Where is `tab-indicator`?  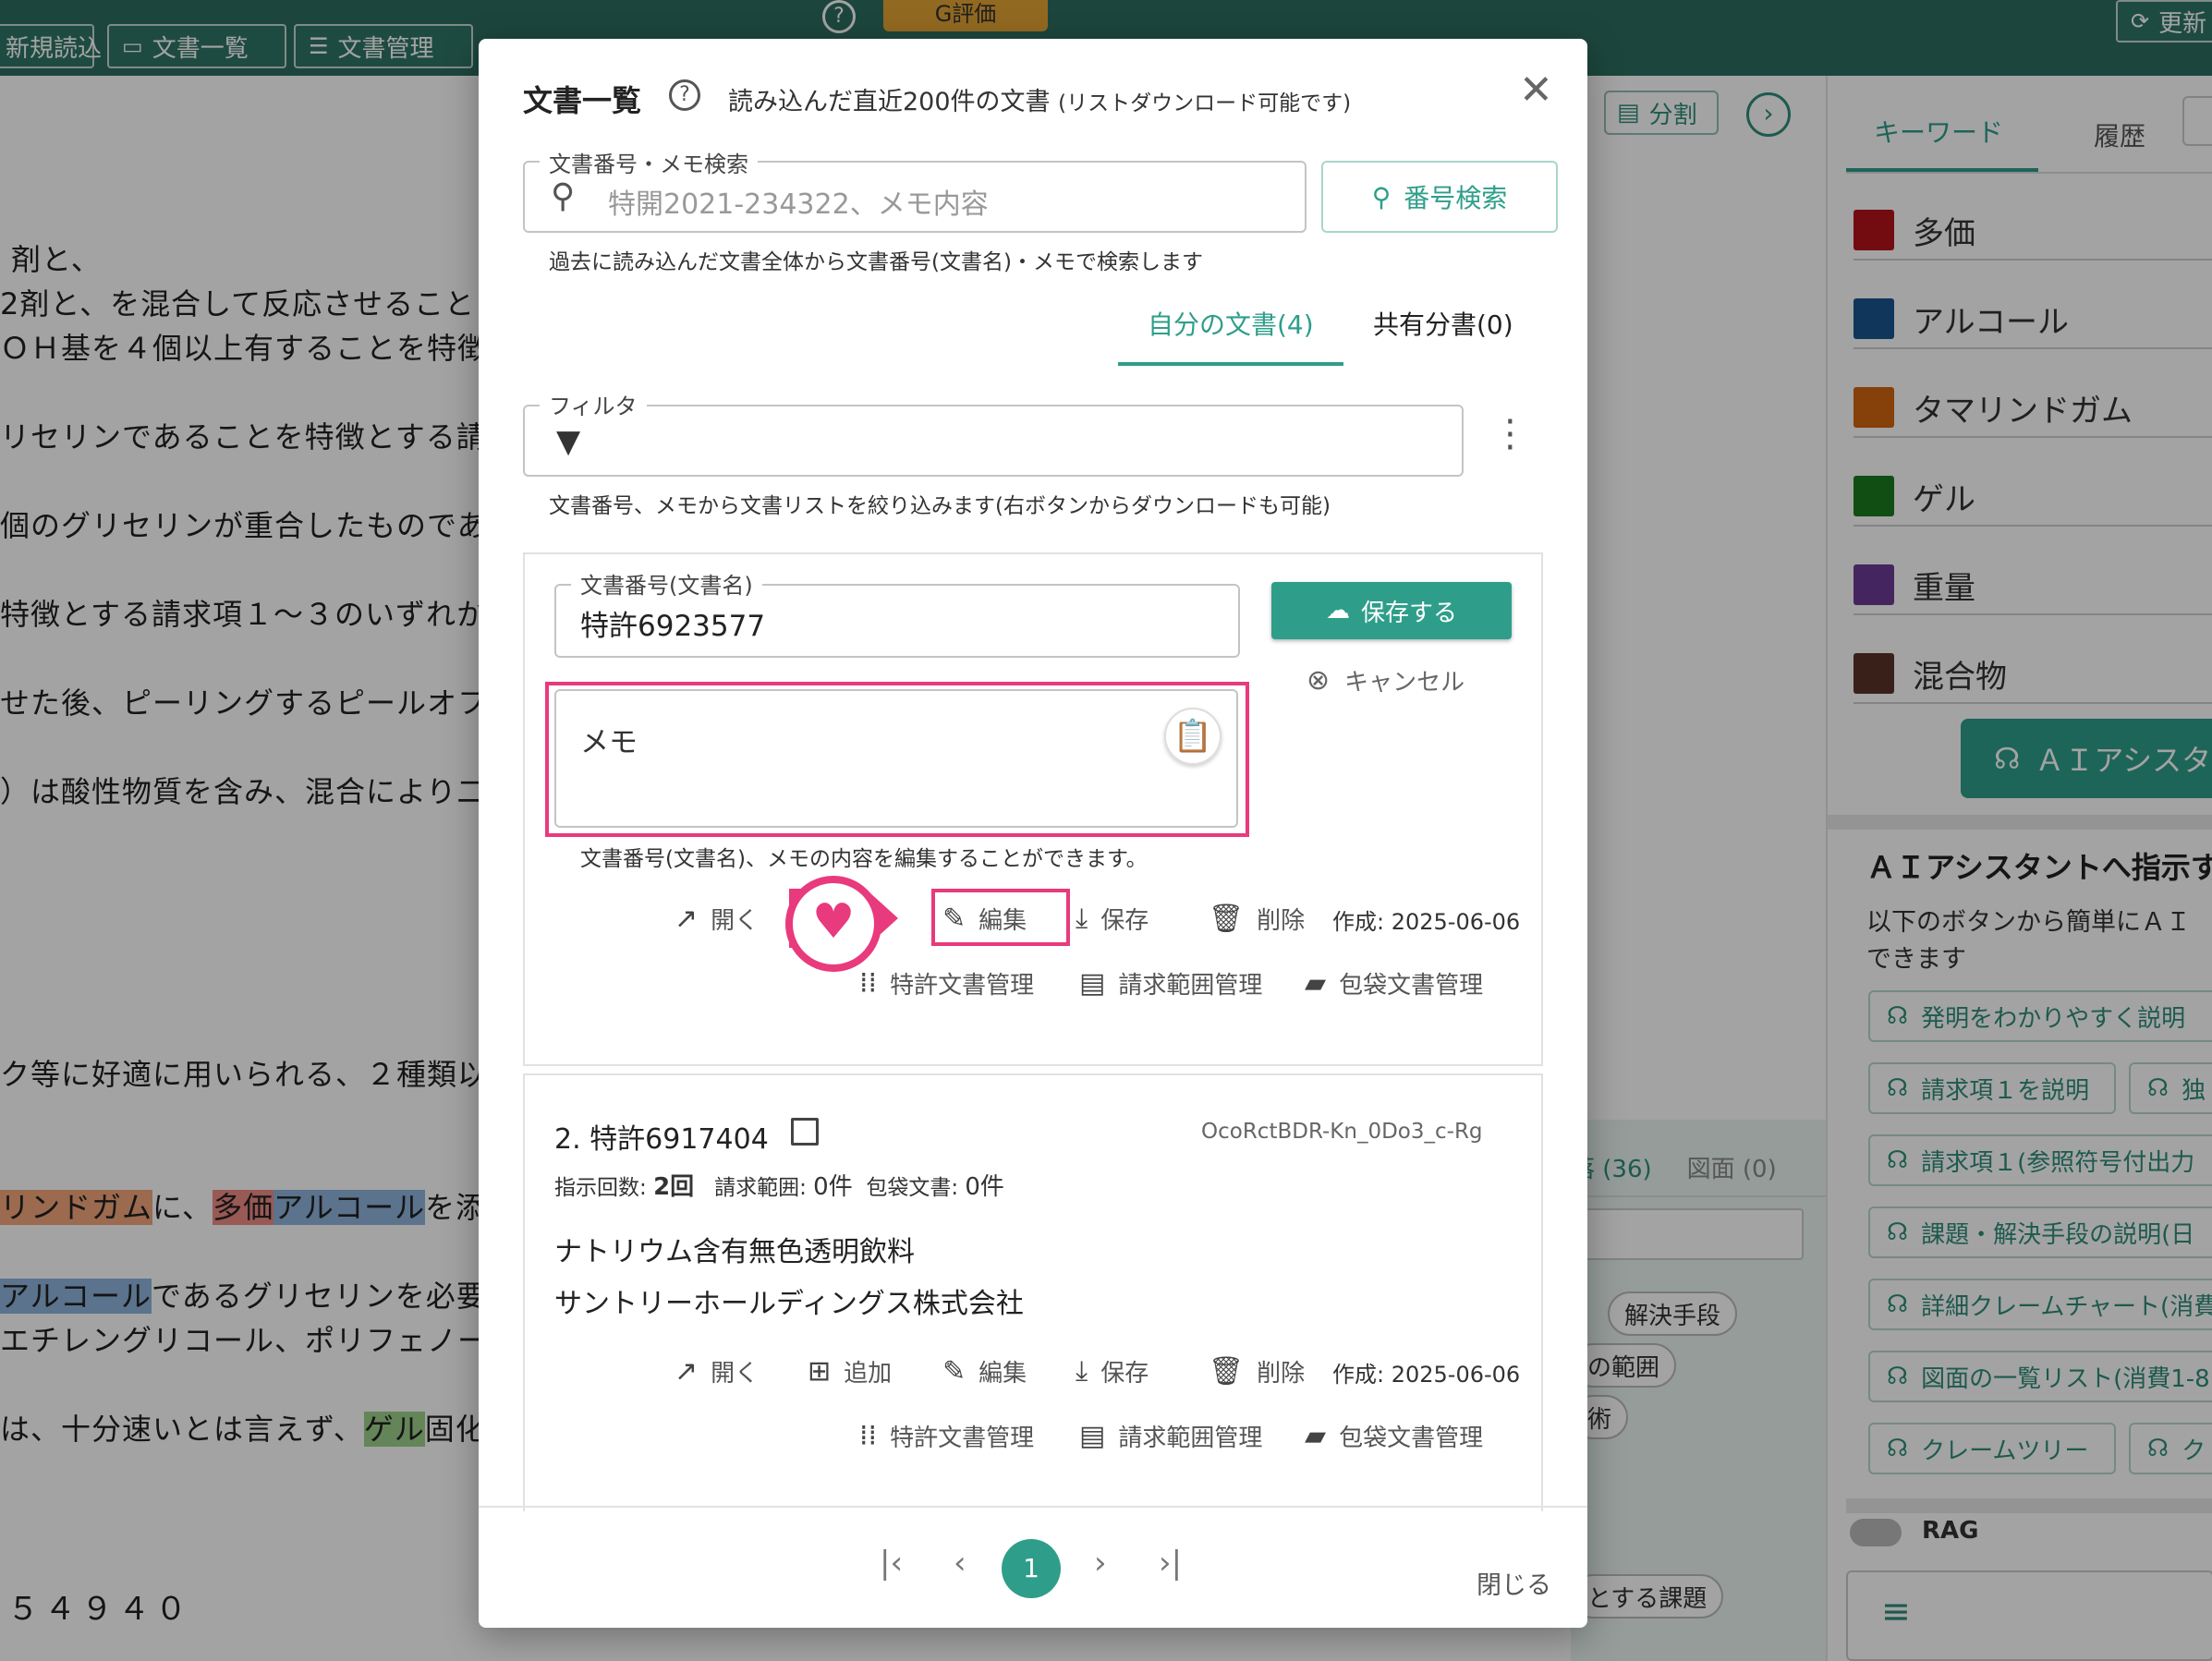 tab-indicator is located at coordinates (1230, 364).